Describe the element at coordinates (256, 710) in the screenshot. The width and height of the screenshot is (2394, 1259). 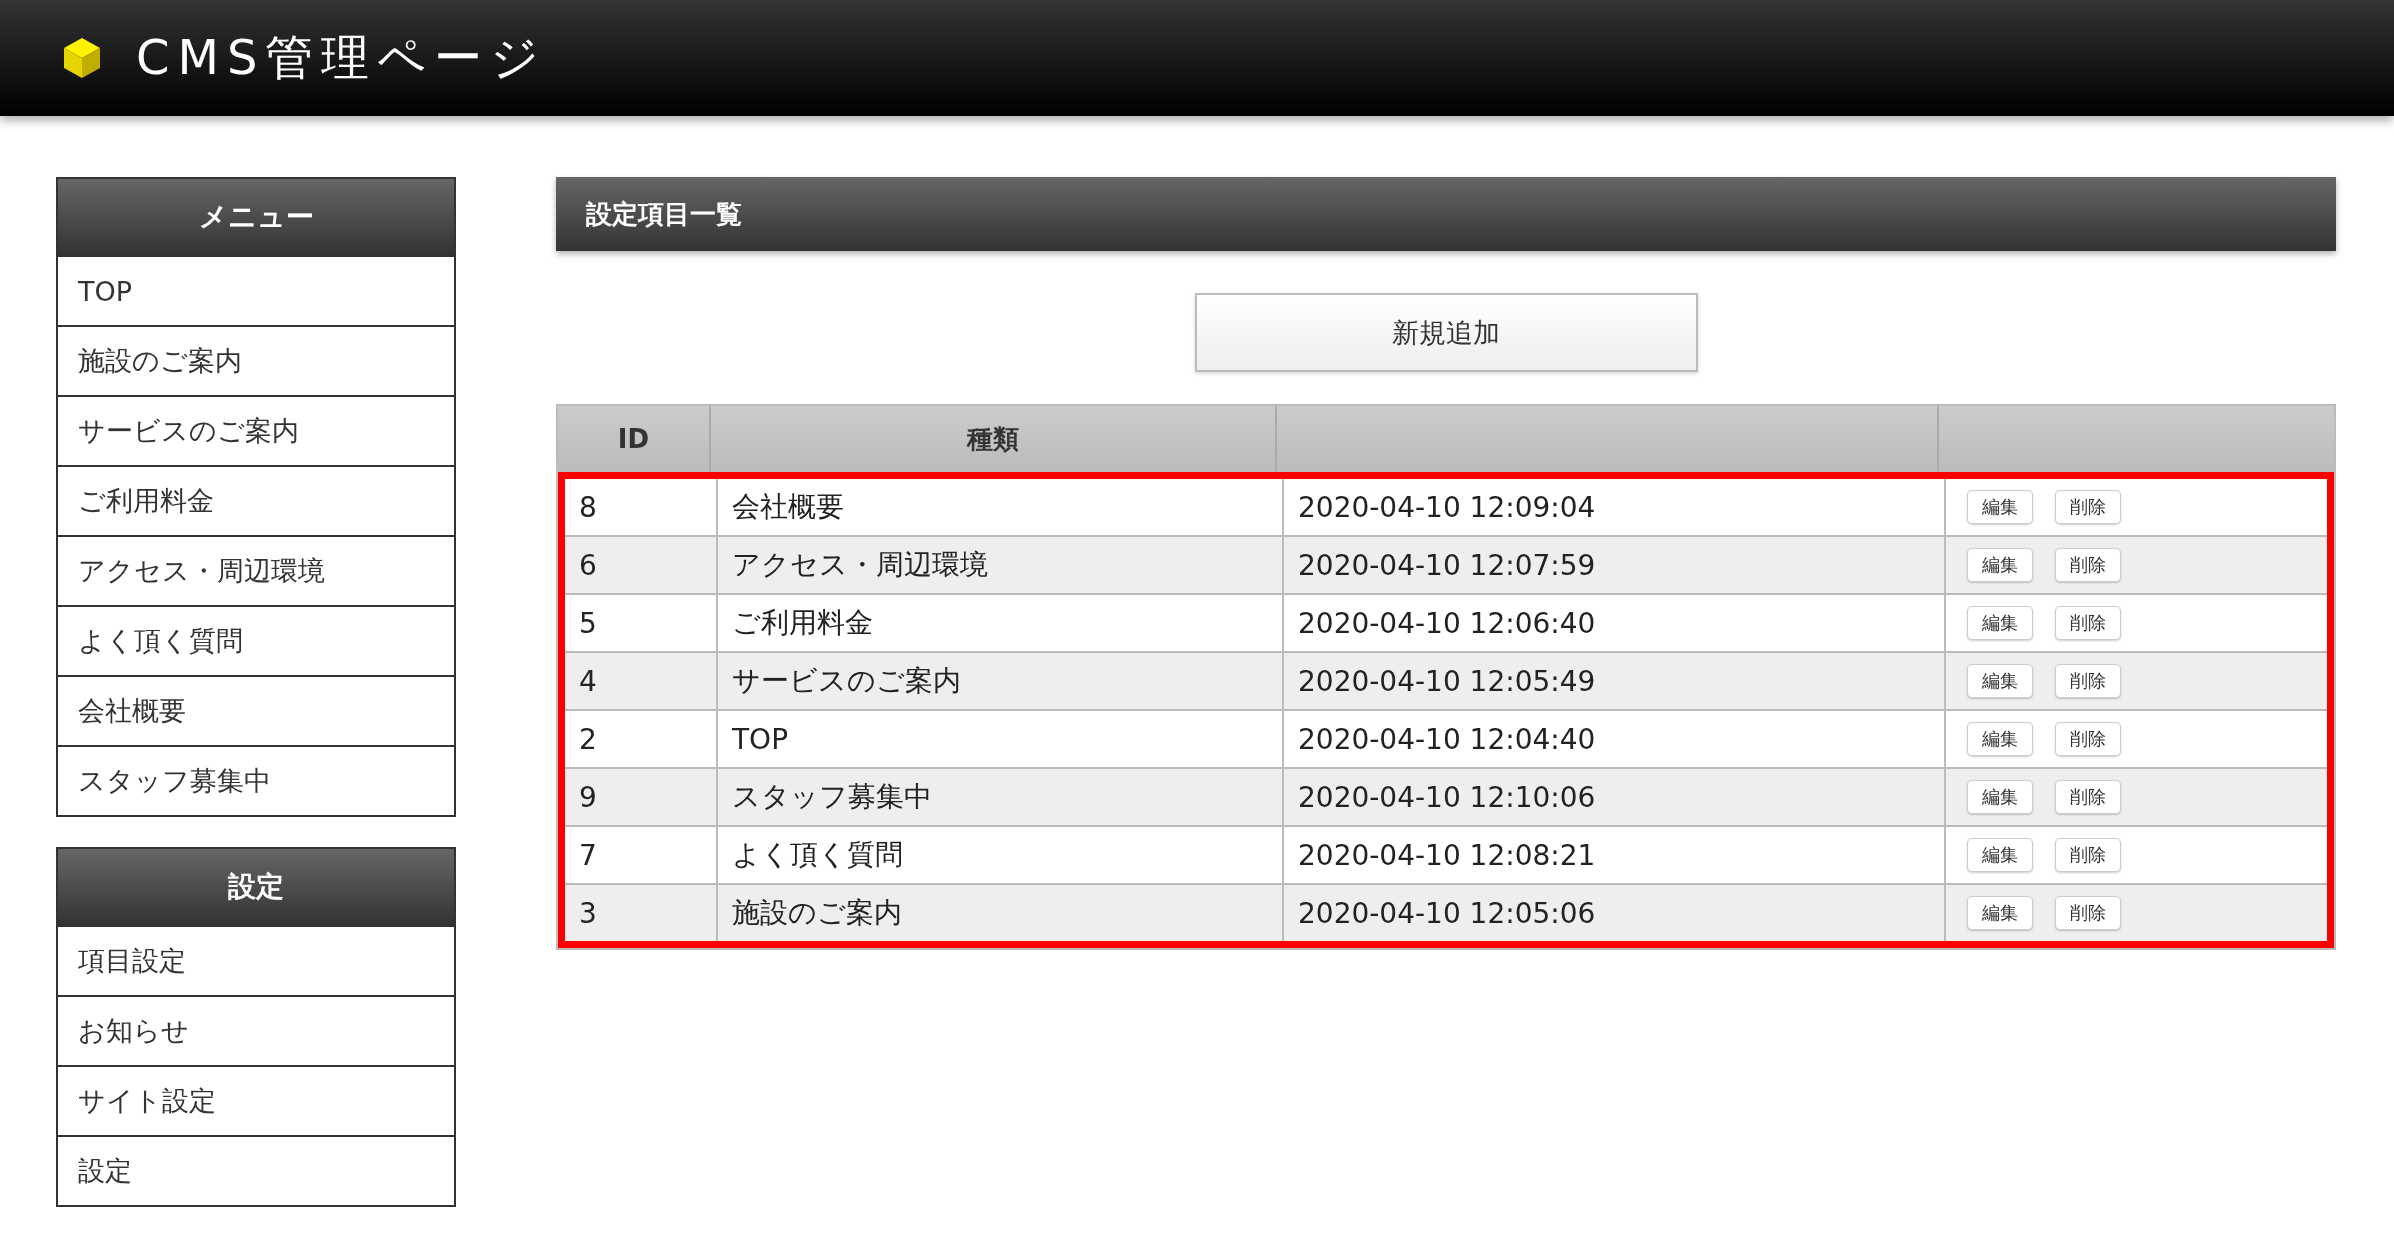
I see `menu-item: 会社概要` at that location.